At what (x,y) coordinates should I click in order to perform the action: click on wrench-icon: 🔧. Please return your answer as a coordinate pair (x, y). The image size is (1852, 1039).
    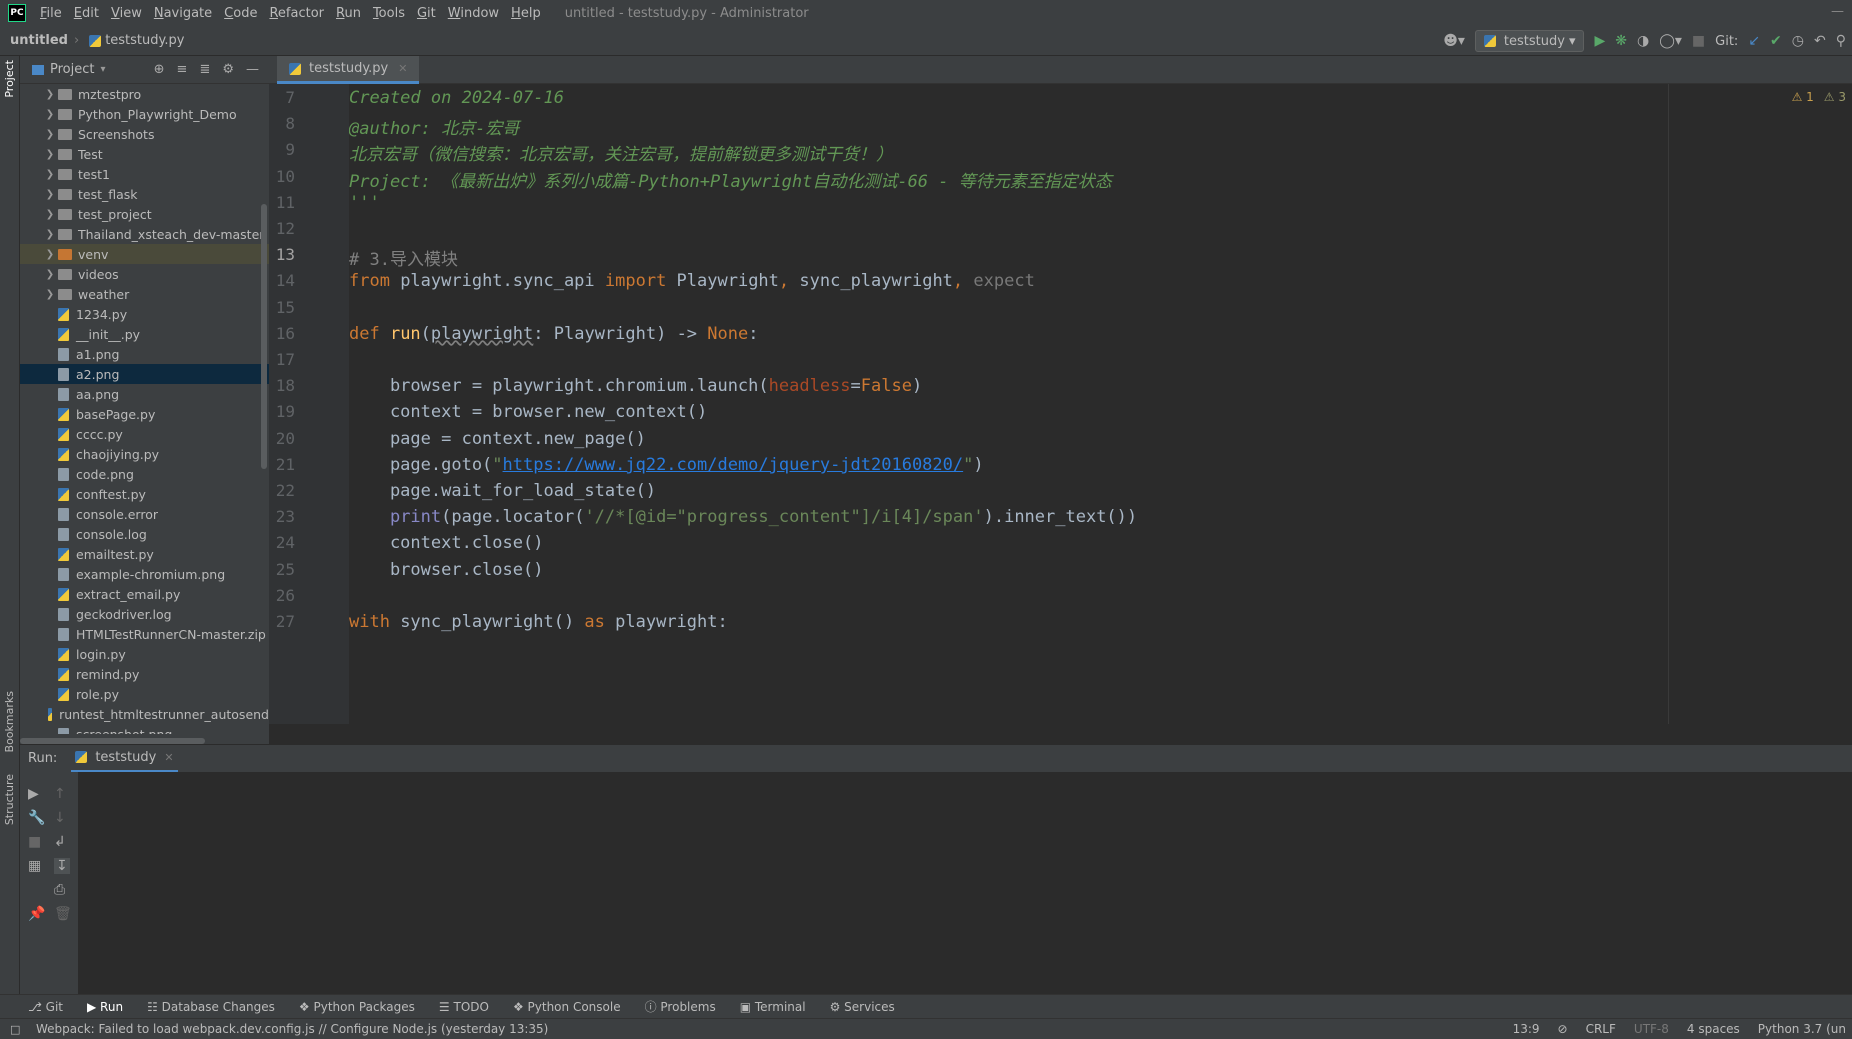
    Looking at the image, I should click on (36, 818).